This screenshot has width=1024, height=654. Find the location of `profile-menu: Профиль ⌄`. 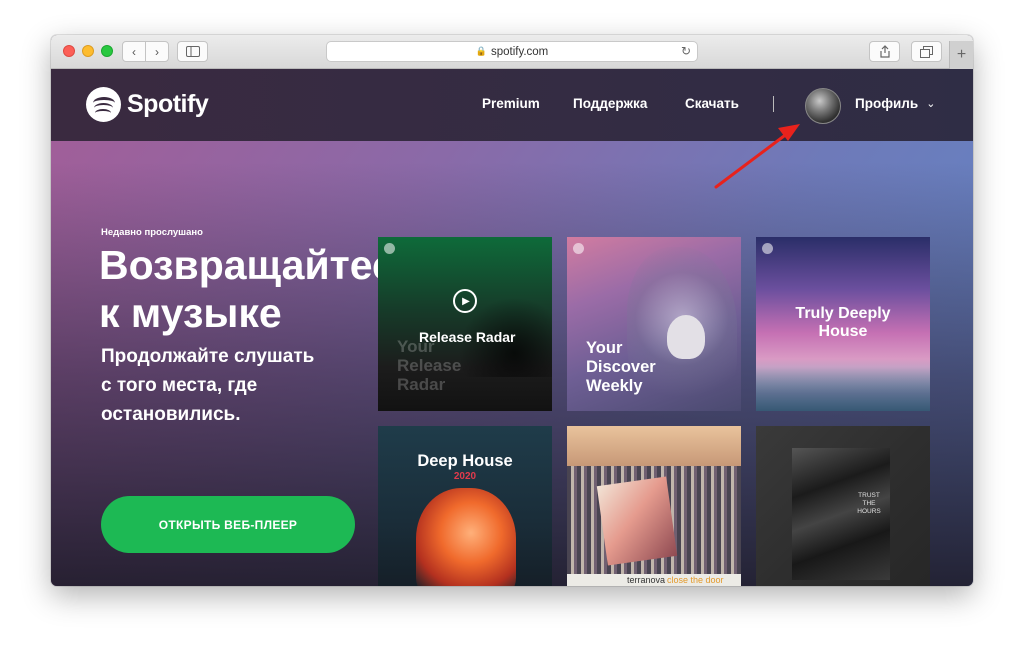

profile-menu: Профиль ⌄ is located at coordinates (895, 103).